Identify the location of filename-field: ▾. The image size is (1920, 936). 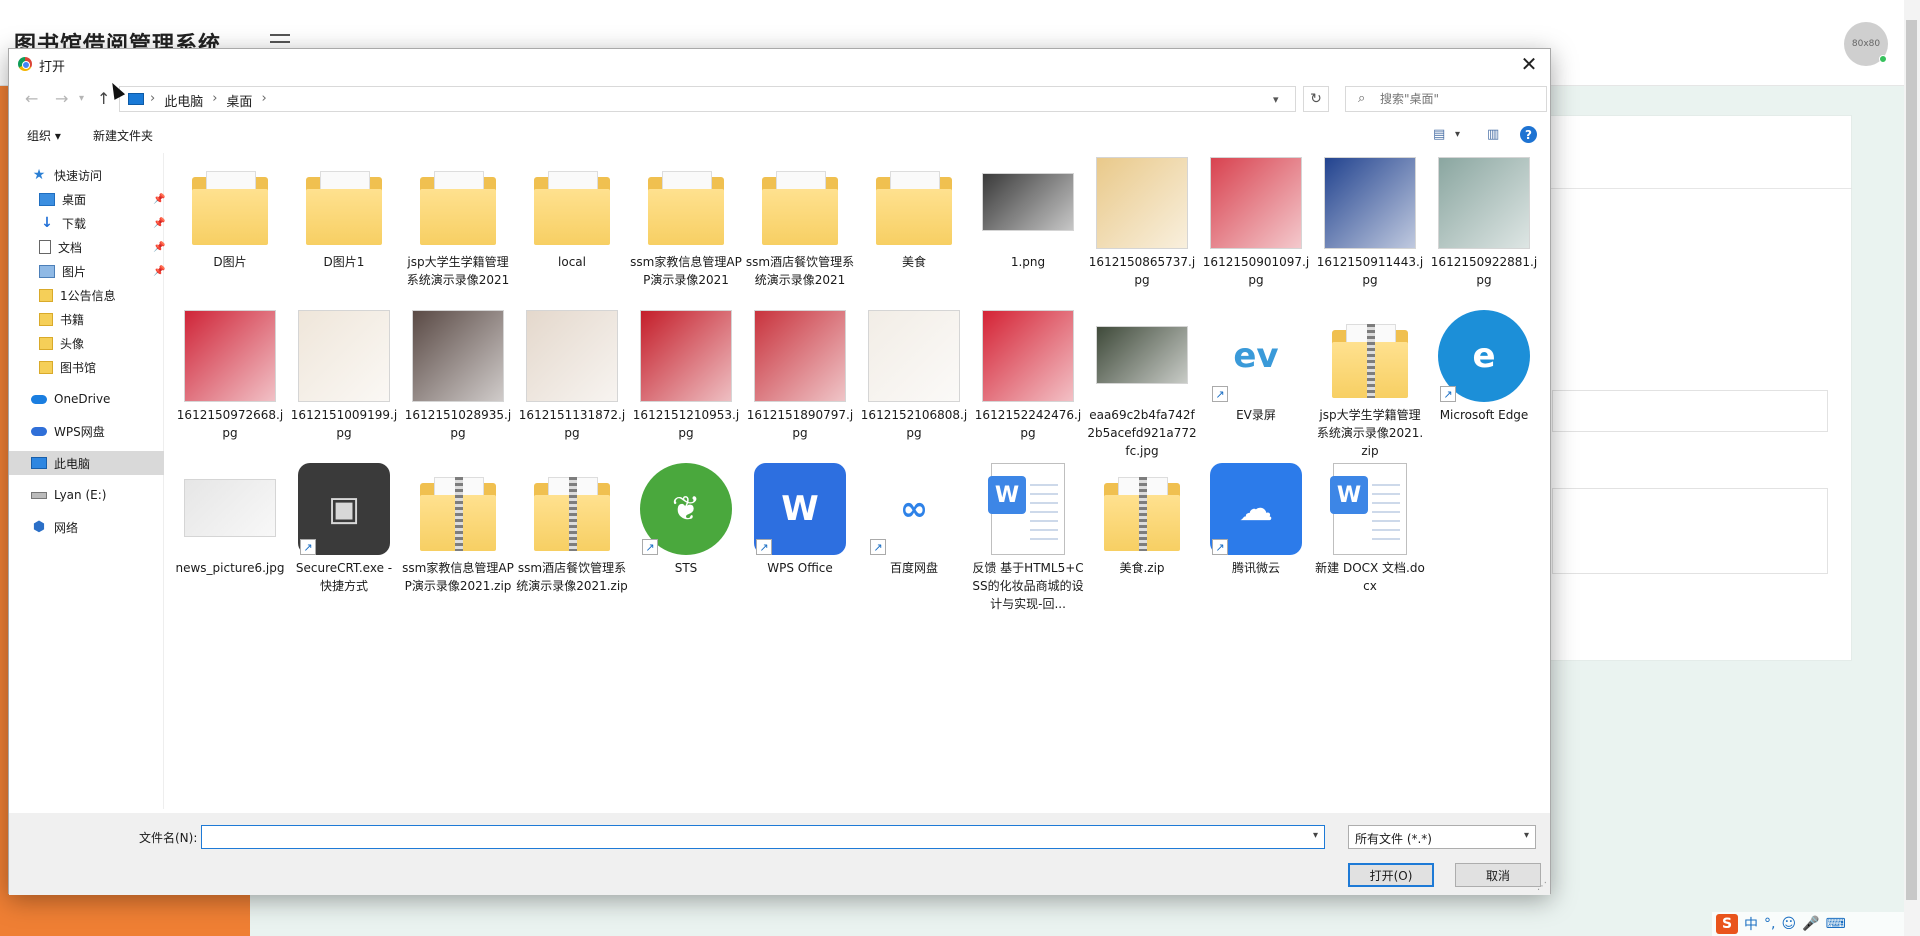
(763, 837).